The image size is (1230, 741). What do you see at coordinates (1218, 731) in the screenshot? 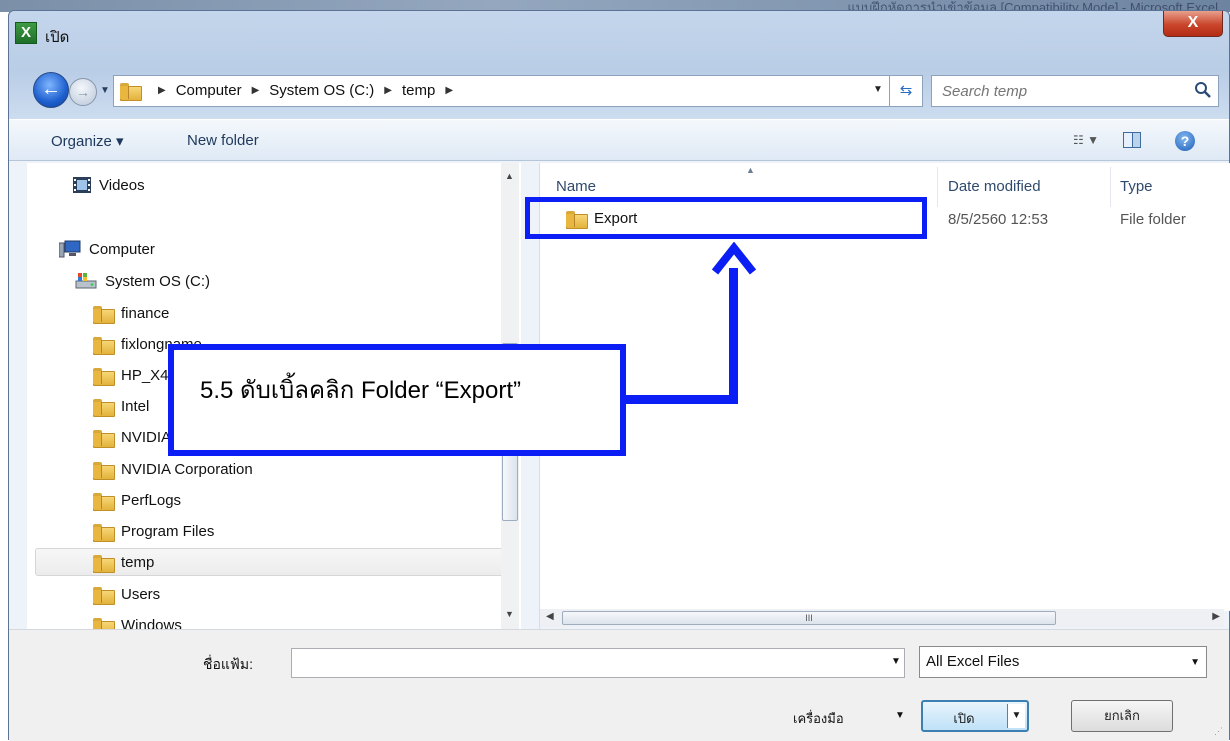
I see `resize-grip-icon: ⋰` at bounding box center [1218, 731].